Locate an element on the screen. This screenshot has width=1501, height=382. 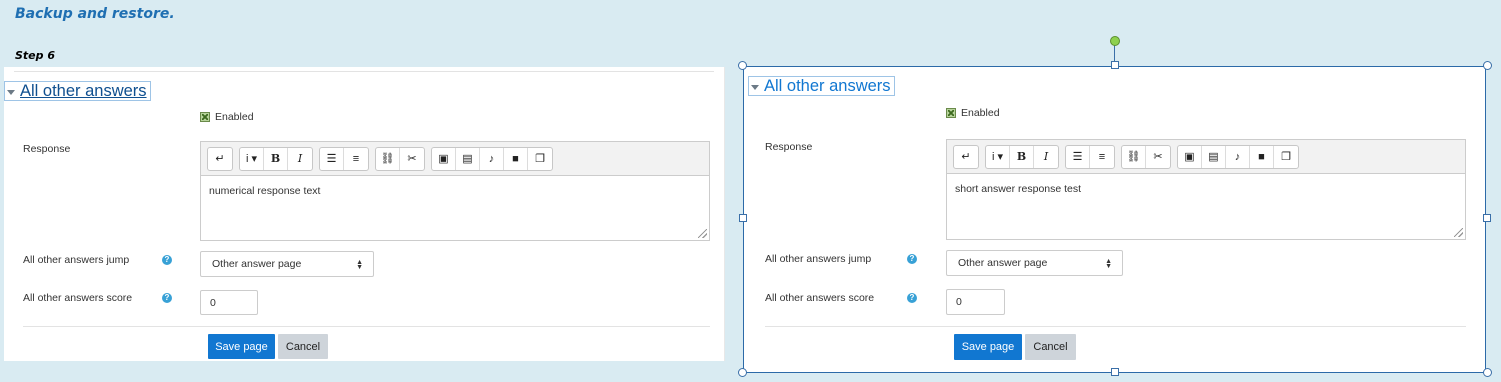
rotate-handle is located at coordinates (1115, 41).